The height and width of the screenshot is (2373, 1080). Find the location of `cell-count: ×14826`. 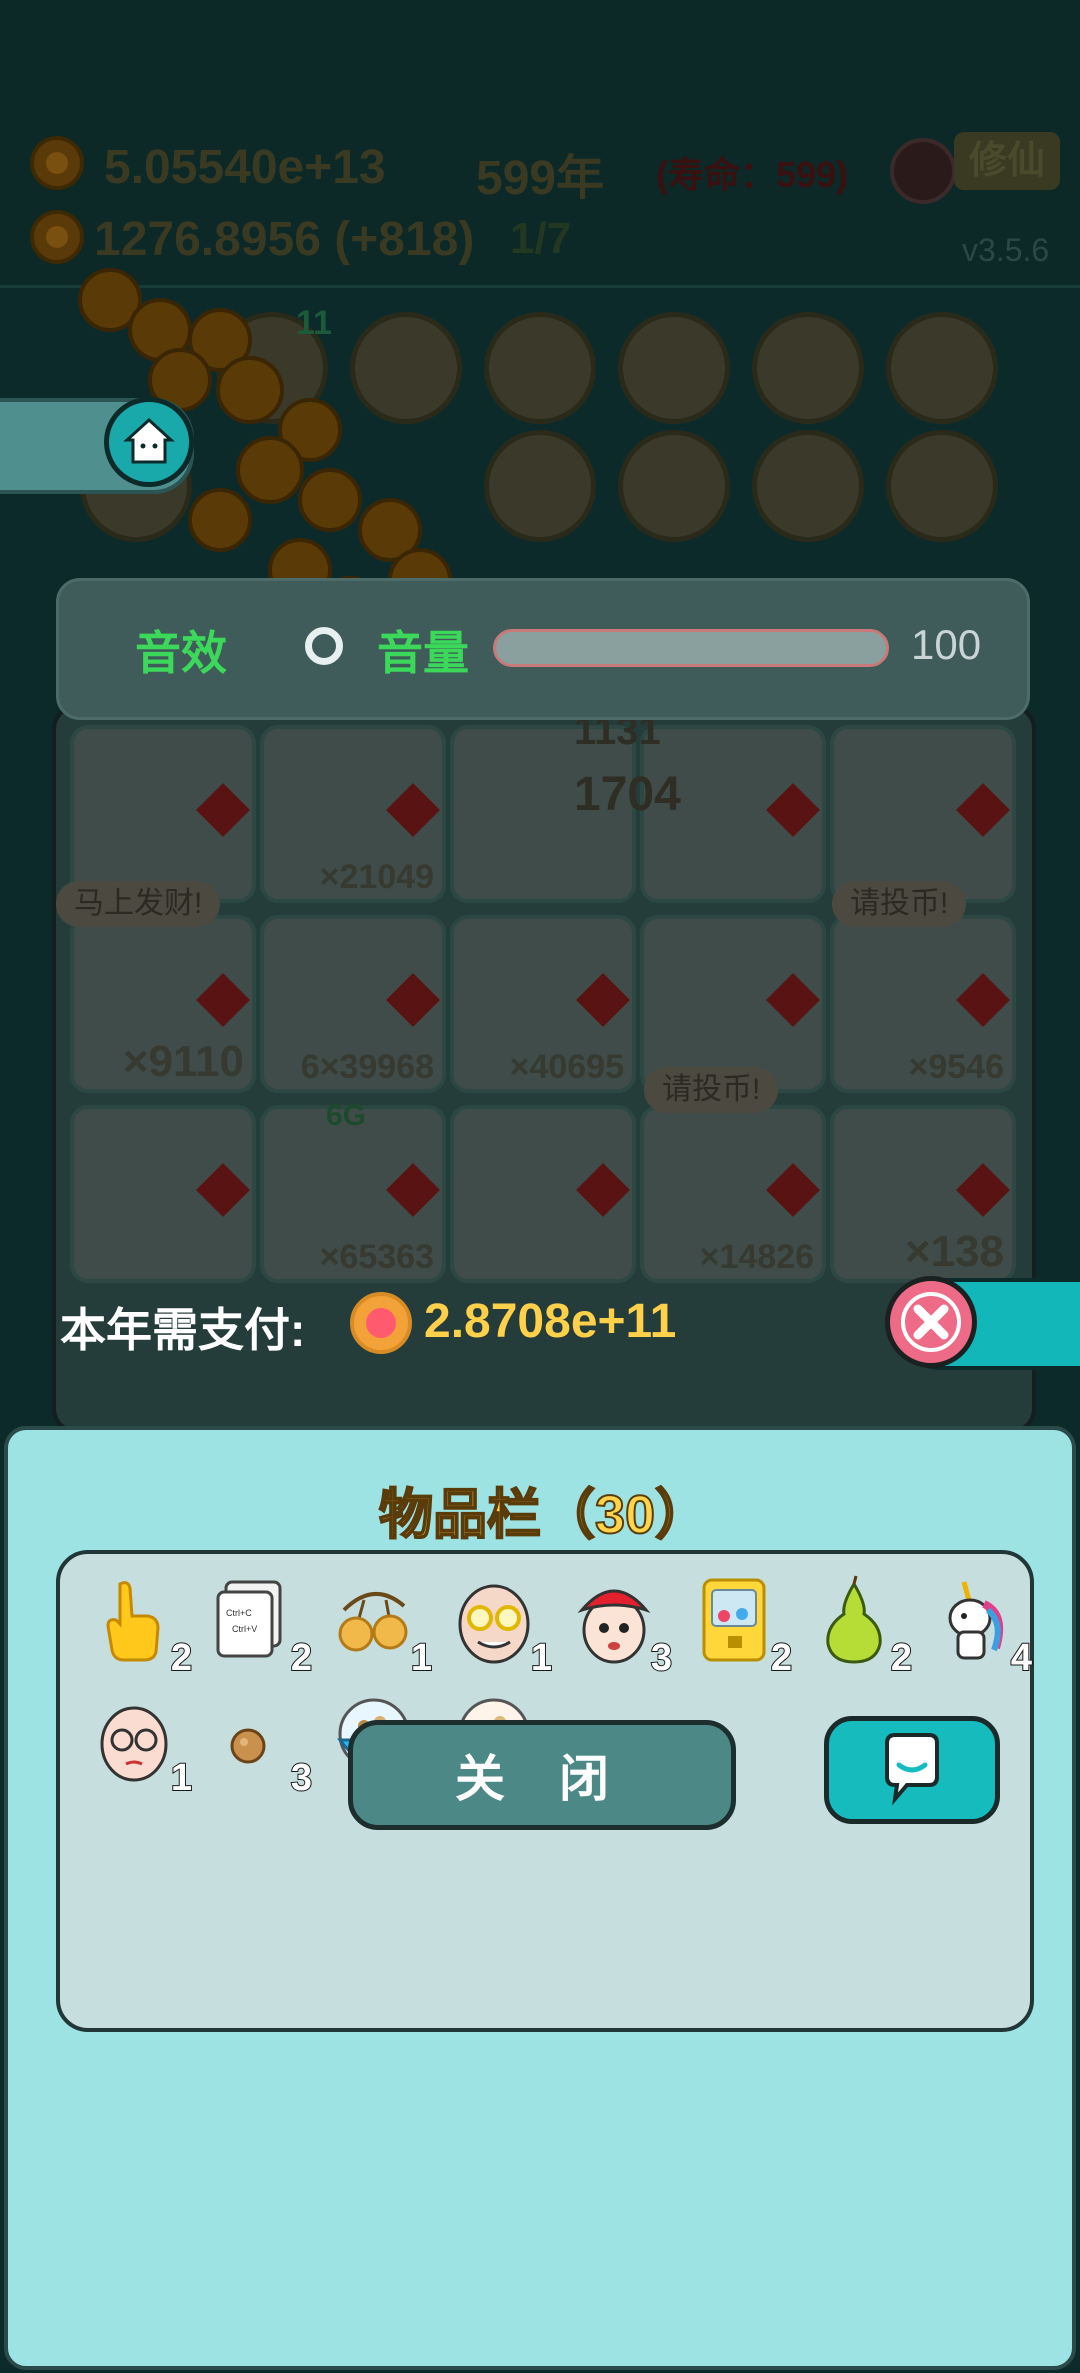

cell-count: ×14826 is located at coordinates (756, 1257).